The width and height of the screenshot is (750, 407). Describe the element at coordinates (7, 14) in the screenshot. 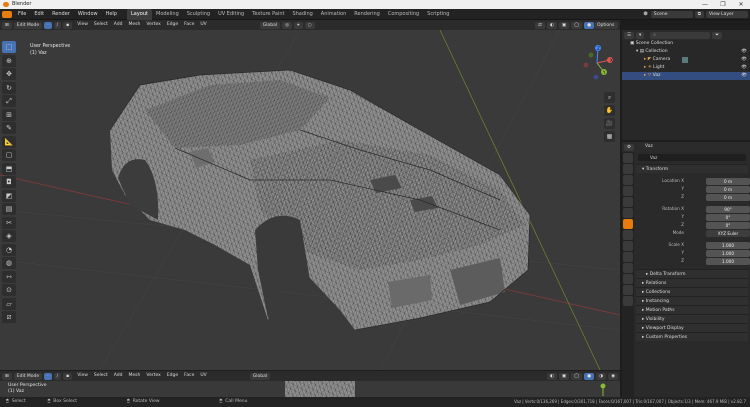

I see `blender-menu-icon` at that location.